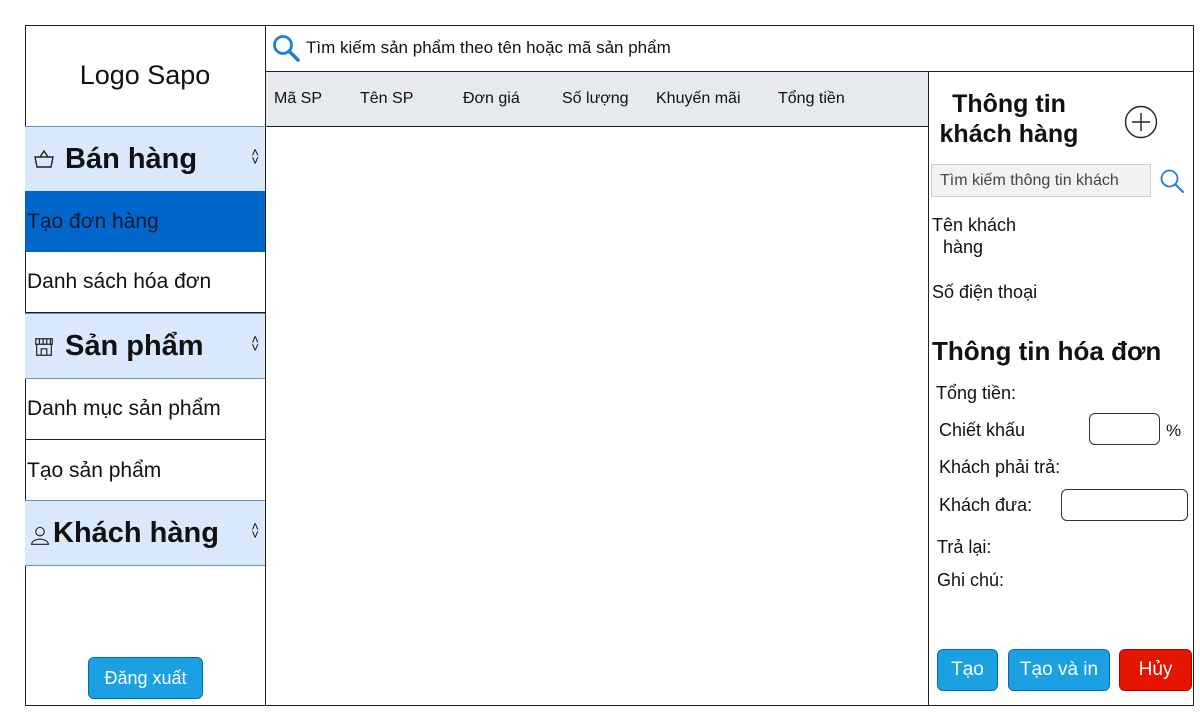 This screenshot has height=712, width=1200. I want to click on column-header-promotion: Khuyến mãi, so click(698, 98).